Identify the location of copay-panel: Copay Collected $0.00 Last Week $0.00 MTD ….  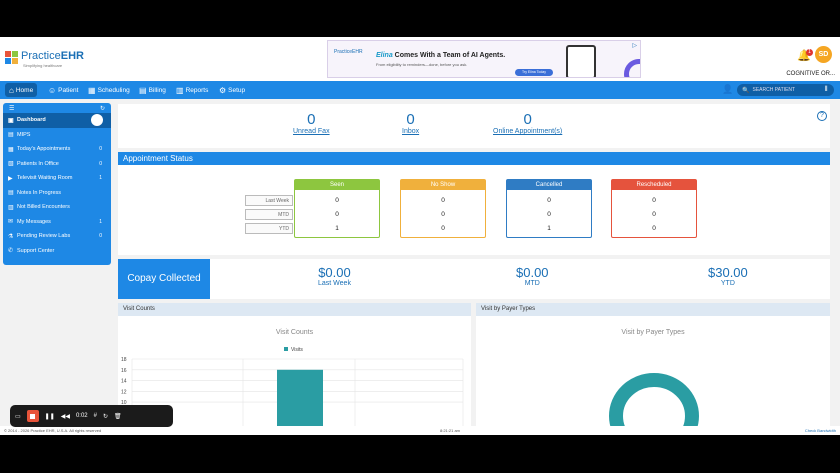
(474, 279).